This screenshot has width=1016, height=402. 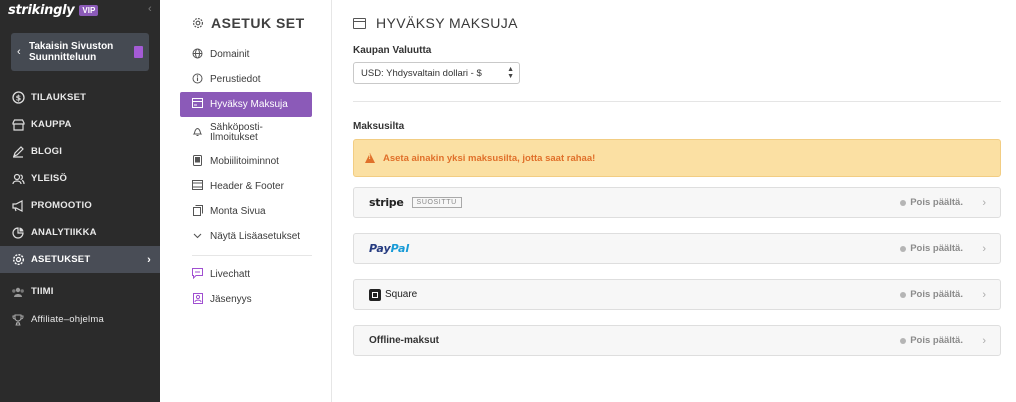 I want to click on settings-item-multiple-pages: Monta Sivua, so click(x=246, y=211).